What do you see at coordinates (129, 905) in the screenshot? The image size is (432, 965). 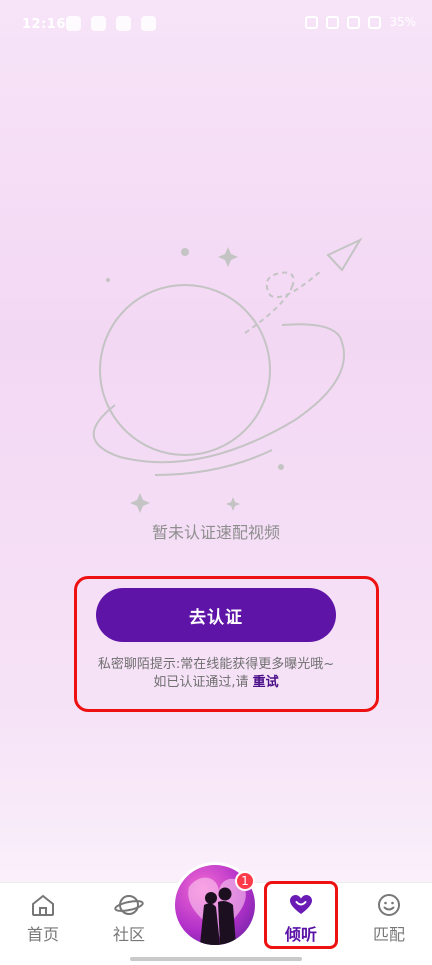 I see `planet-icon` at bounding box center [129, 905].